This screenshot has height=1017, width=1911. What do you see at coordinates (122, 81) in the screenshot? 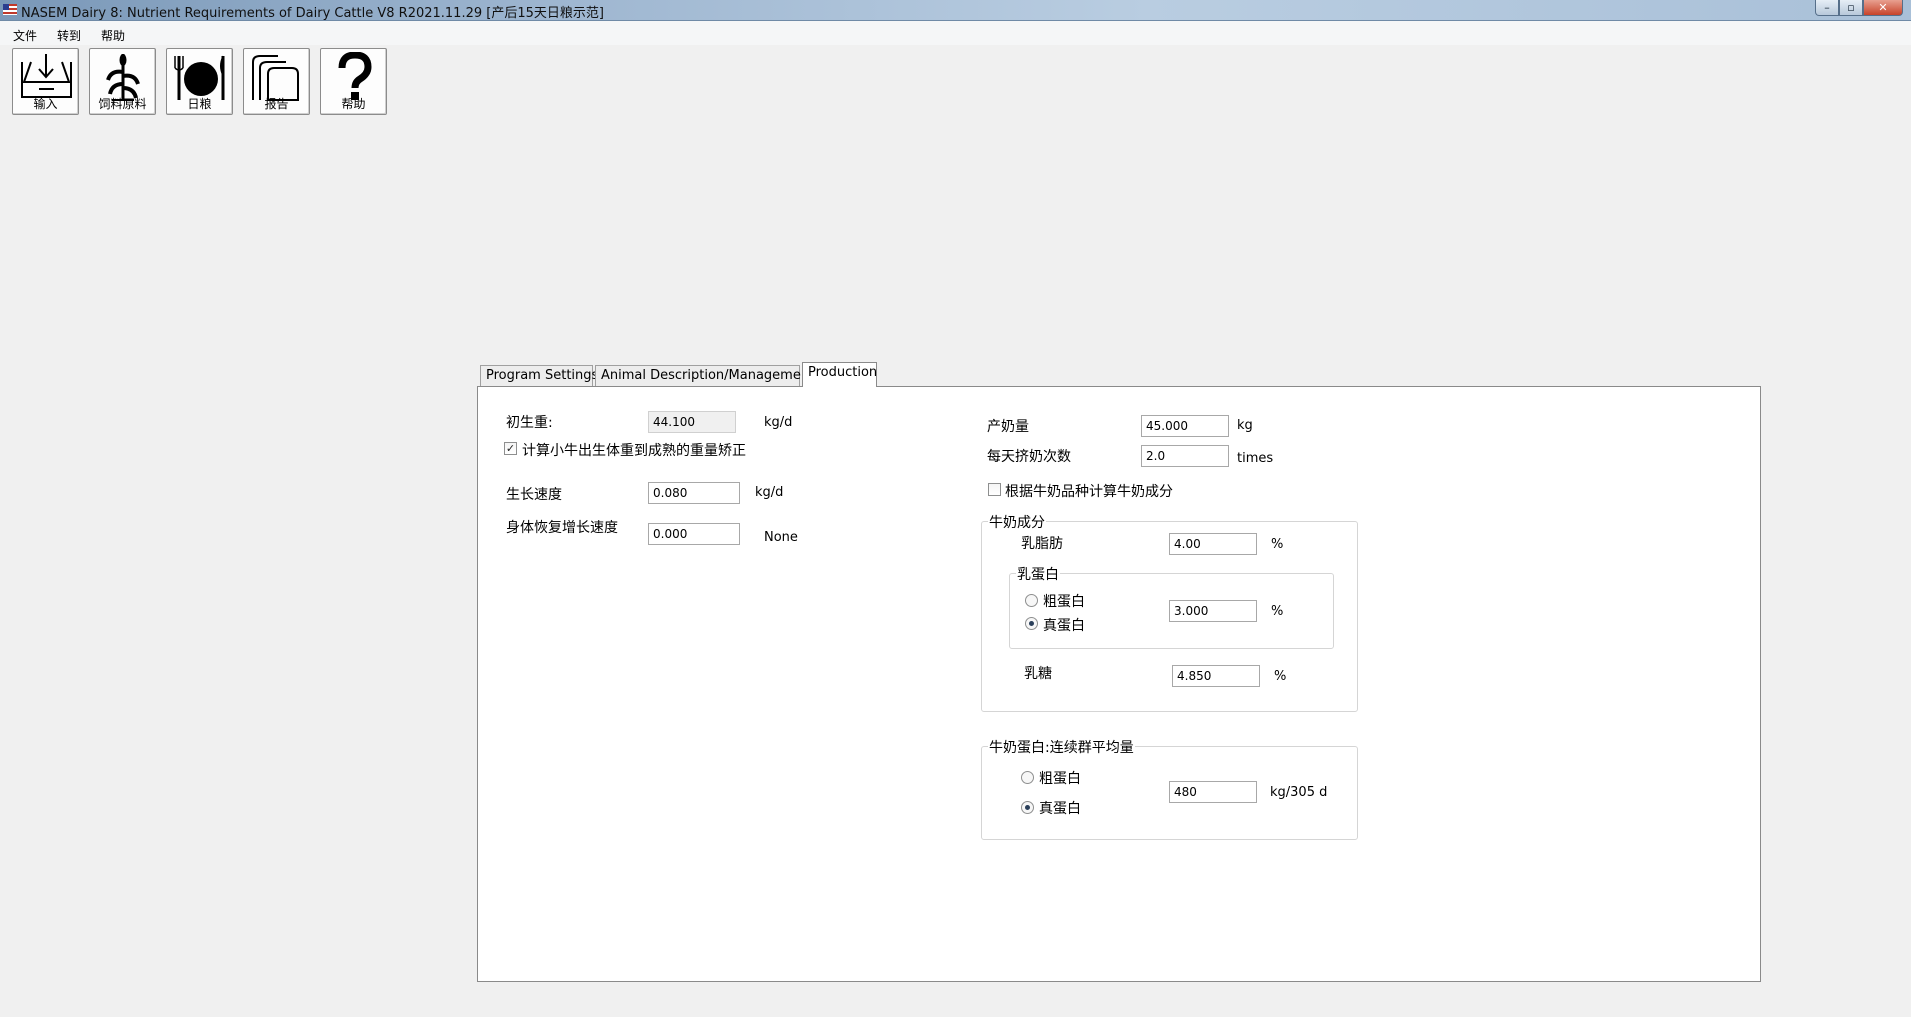
I see `feed-ingredients-button: 饲料原料` at bounding box center [122, 81].